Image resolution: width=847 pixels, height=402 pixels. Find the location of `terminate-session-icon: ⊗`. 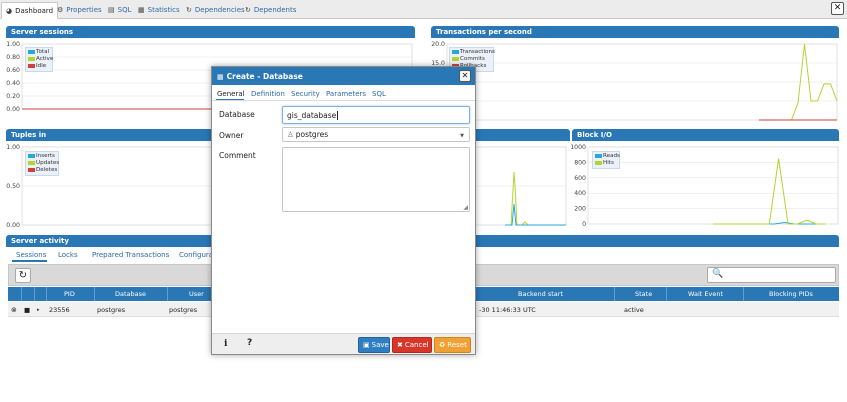

terminate-session-icon: ⊗ is located at coordinates (14, 310).